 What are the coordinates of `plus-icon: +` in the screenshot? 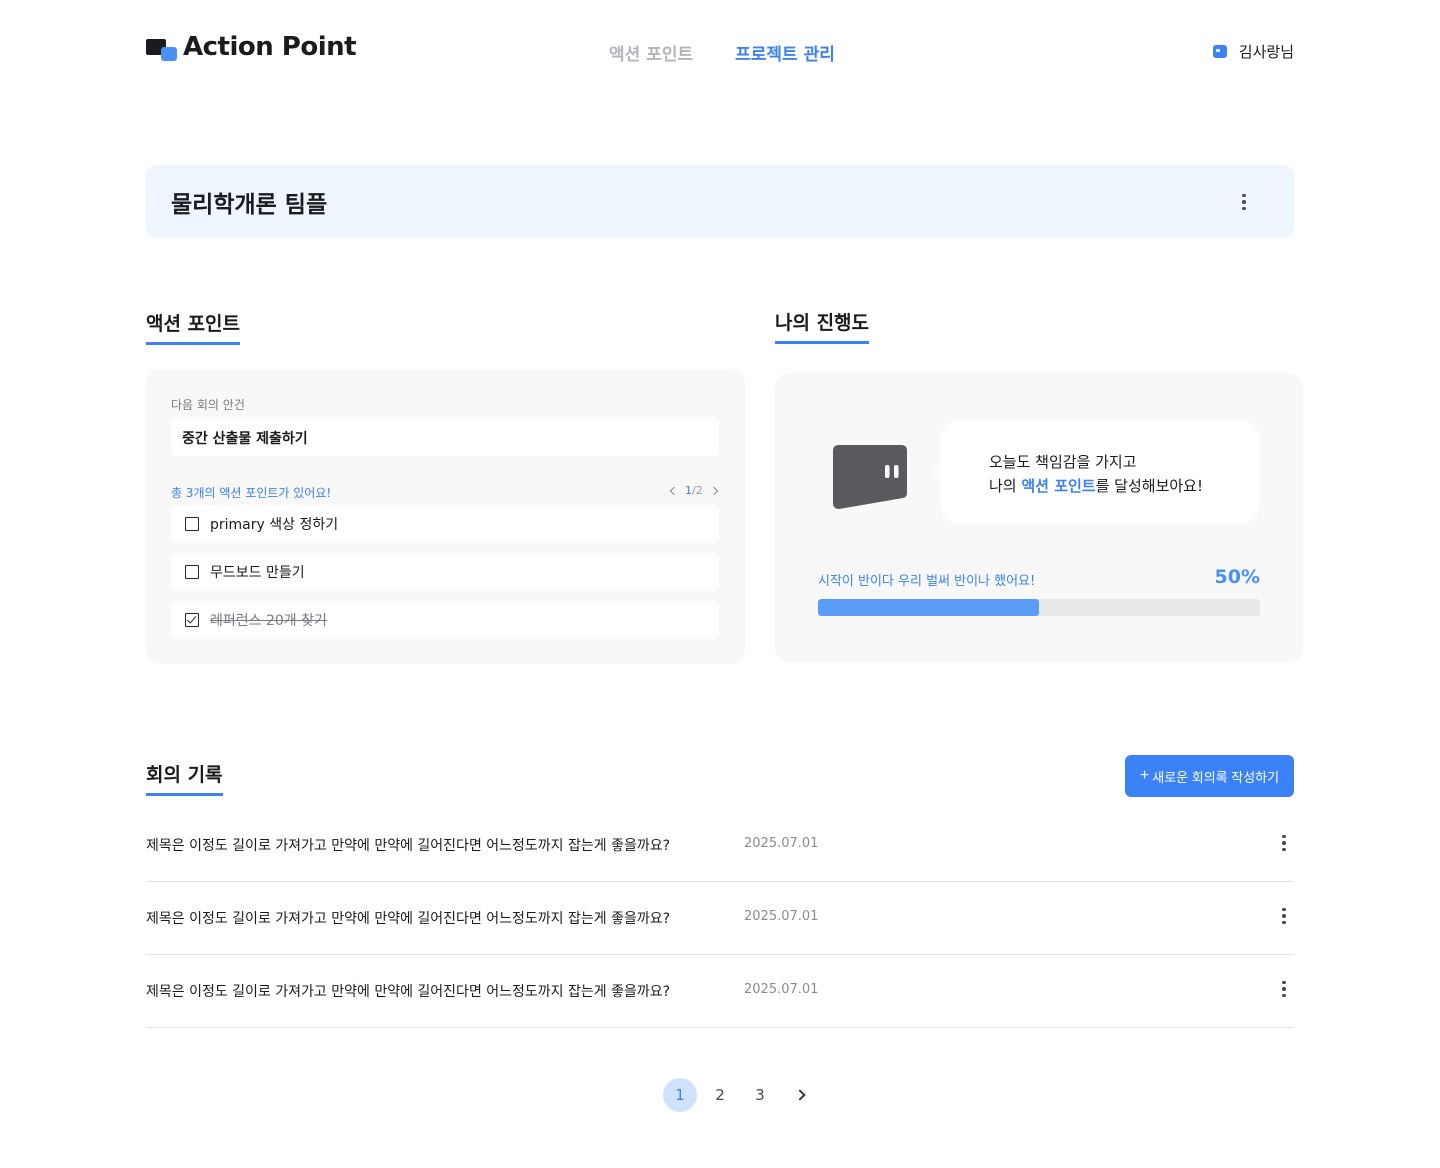 It's located at (1144, 775).